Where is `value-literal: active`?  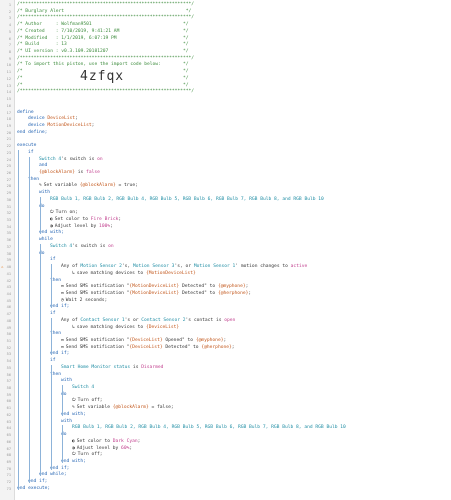 value-literal: active is located at coordinates (299, 267).